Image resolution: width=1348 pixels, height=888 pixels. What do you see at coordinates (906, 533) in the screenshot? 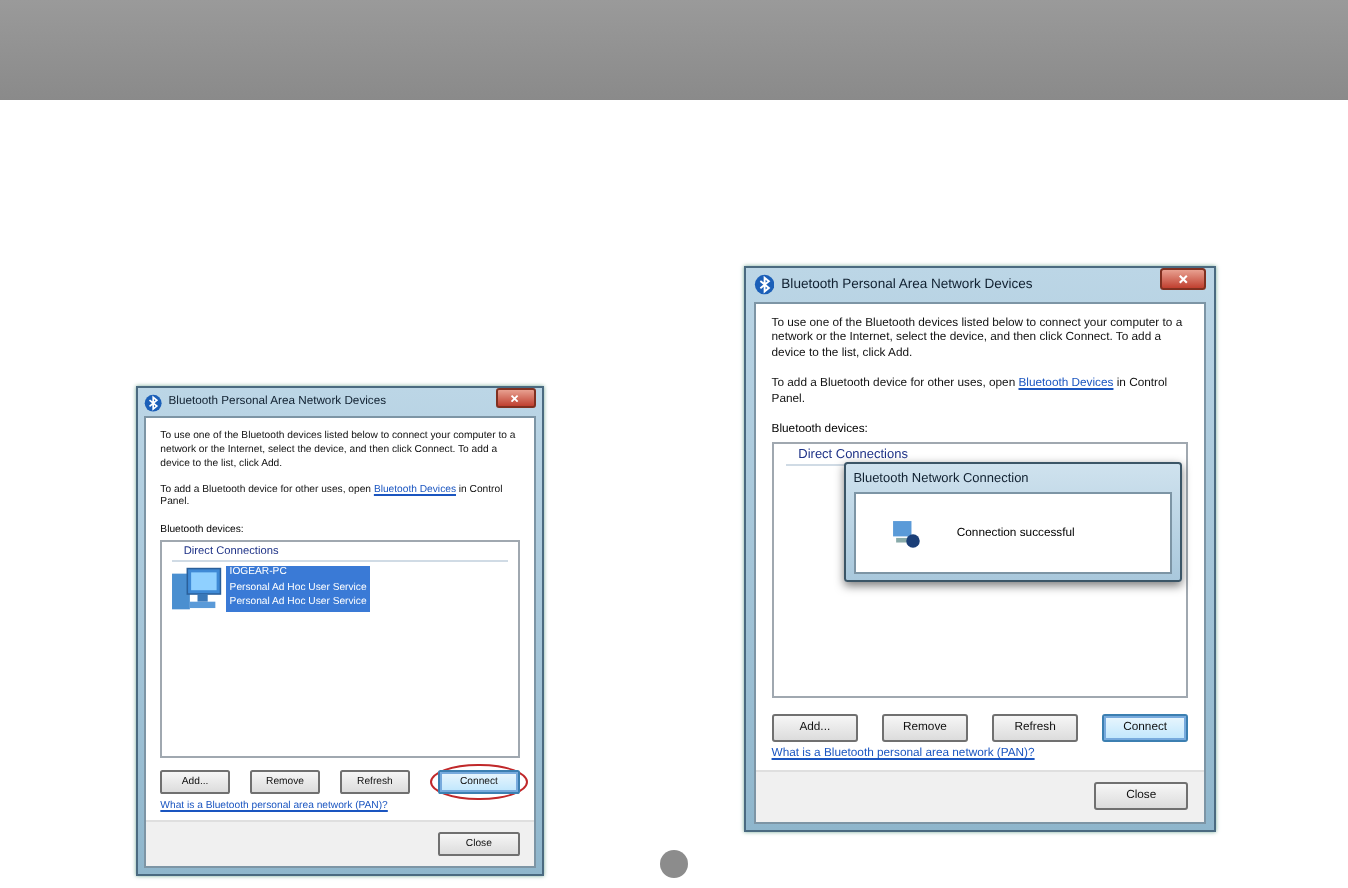
I see `network-icon` at bounding box center [906, 533].